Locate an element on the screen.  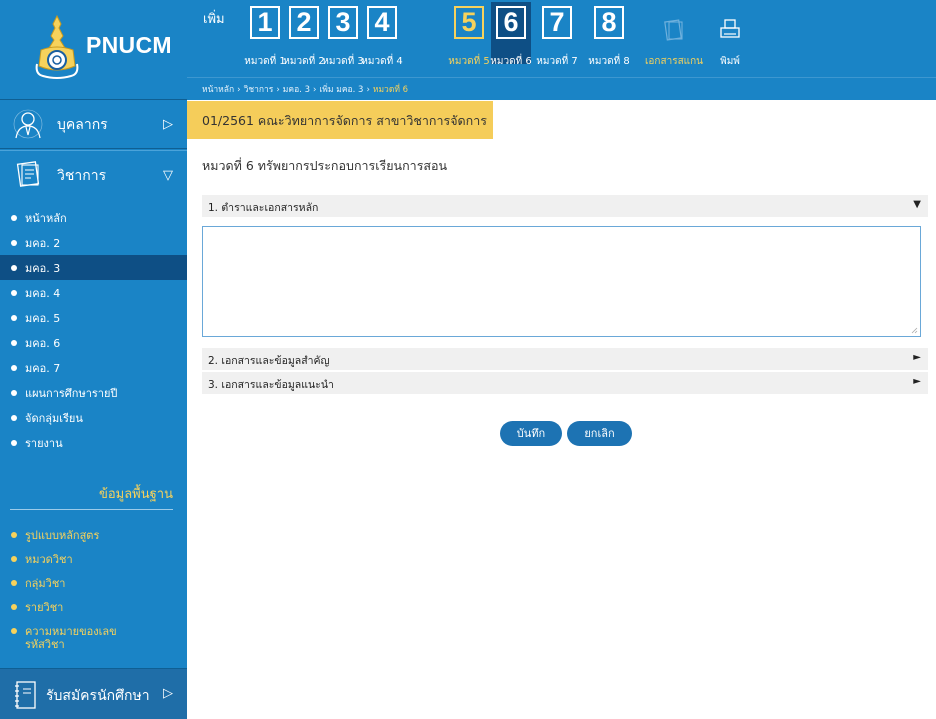
sidebar-item-label: มคอ. 3 is located at coordinates (43, 268).